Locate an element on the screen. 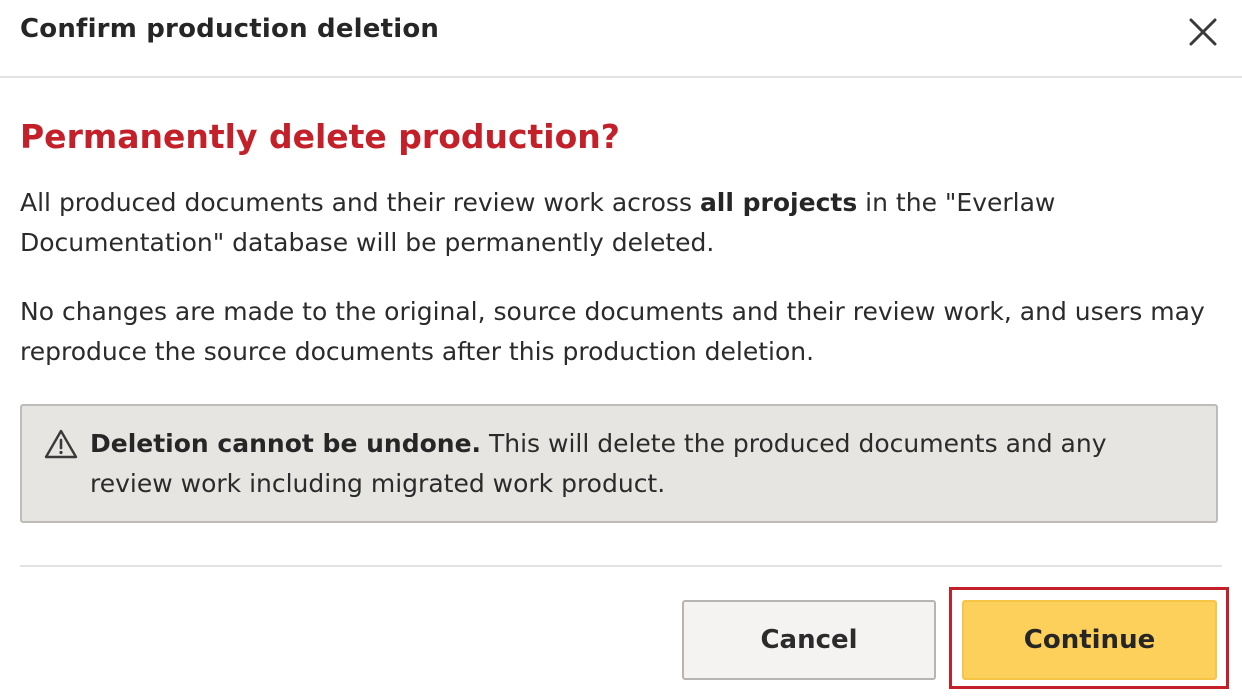  close-button is located at coordinates (1203, 32).